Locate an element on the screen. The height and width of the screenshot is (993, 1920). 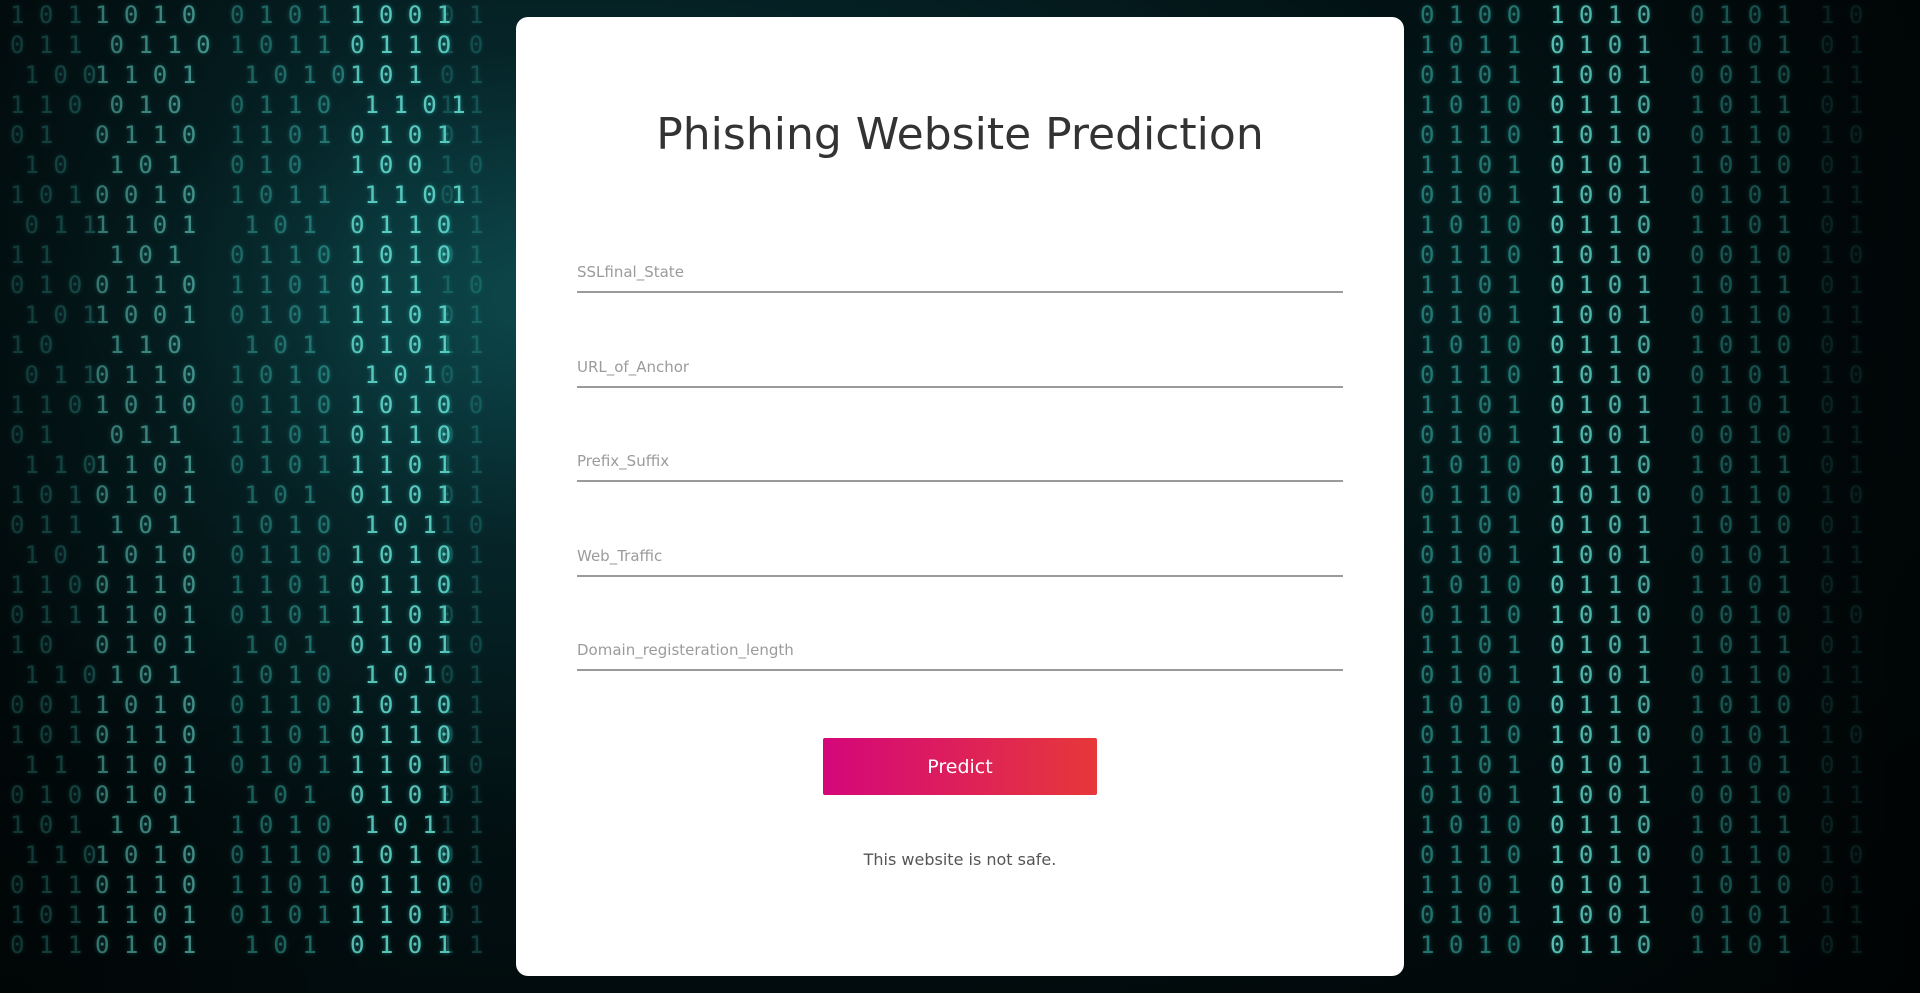
domain-registeration-length-input is located at coordinates (960, 650).